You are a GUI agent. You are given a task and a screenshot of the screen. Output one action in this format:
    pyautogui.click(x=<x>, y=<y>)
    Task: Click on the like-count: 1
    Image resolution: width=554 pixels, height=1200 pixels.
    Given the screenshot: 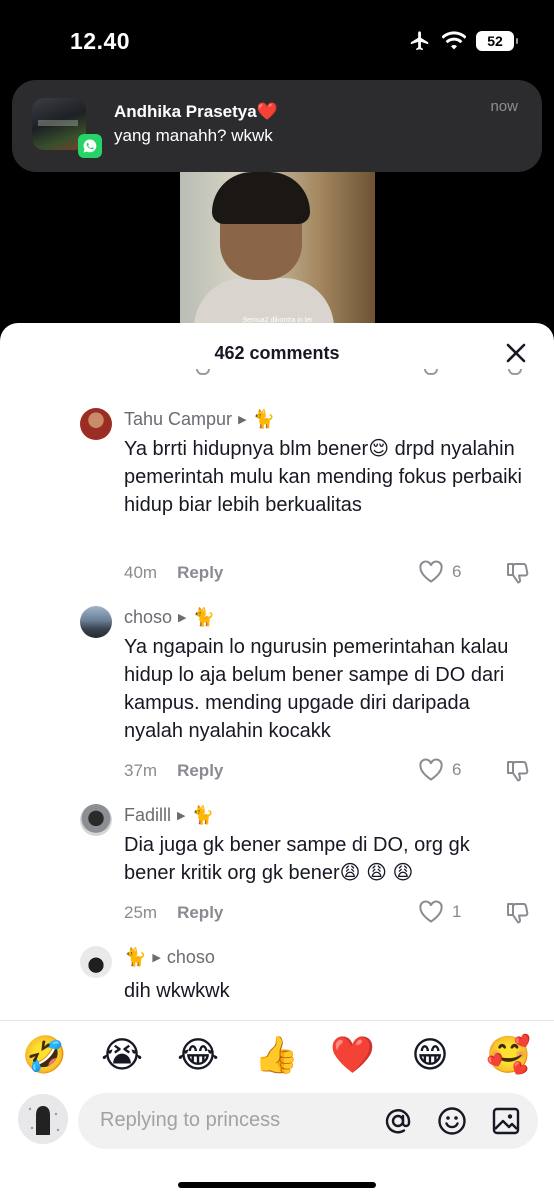 What is the action you would take?
    pyautogui.click(x=457, y=911)
    